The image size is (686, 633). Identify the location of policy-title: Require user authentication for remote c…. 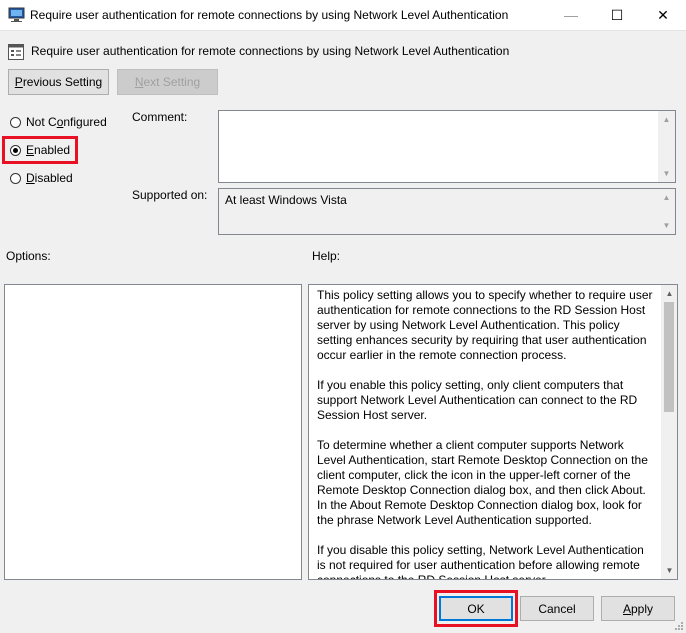
(270, 51).